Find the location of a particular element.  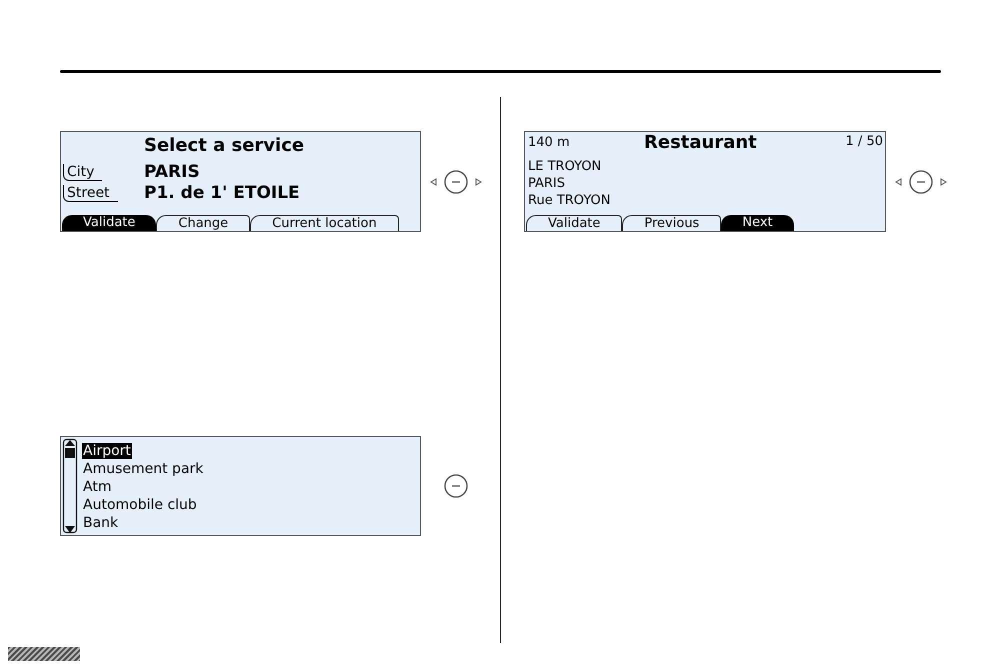

scroll-bar is located at coordinates (70, 486).